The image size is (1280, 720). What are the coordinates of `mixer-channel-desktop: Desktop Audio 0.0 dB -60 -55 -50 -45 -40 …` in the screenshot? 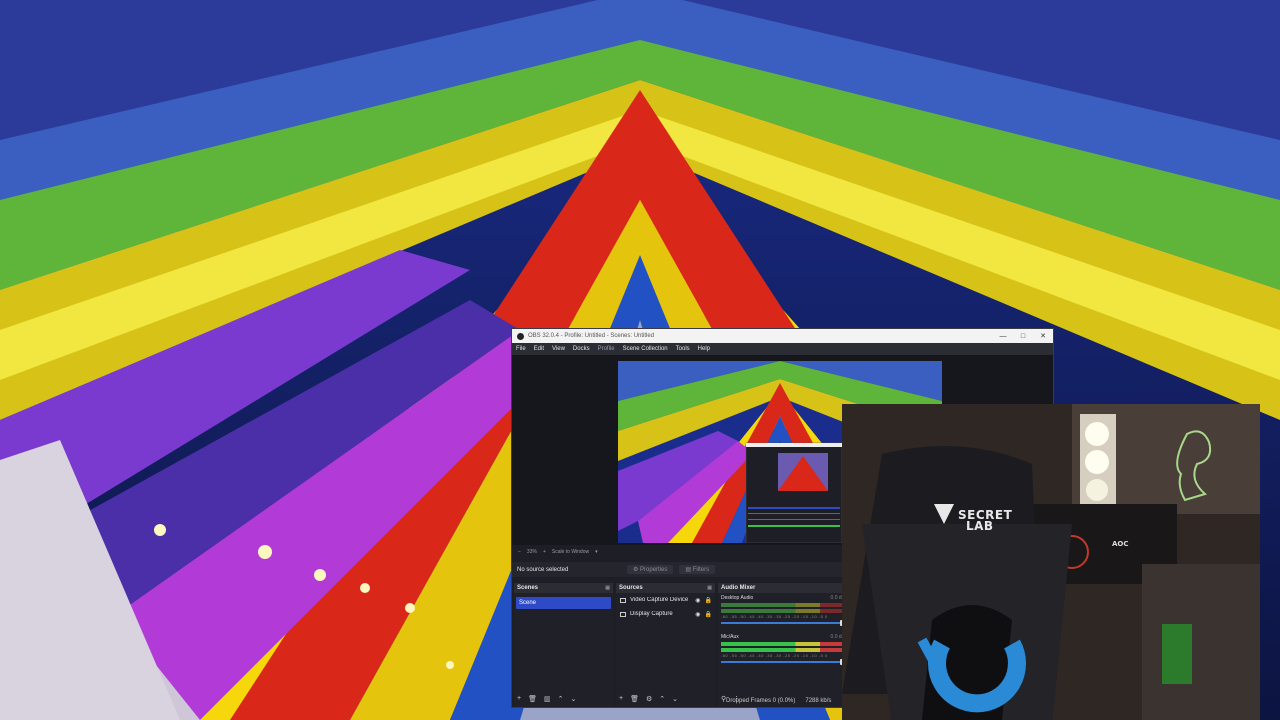 It's located at (783, 609).